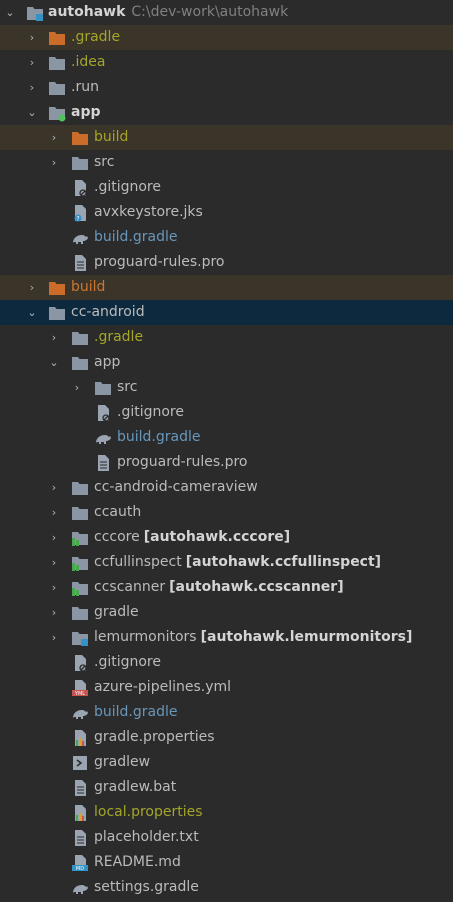 The image size is (453, 902). What do you see at coordinates (226, 387) in the screenshot?
I see `tree-row-cc-app-src: › src` at bounding box center [226, 387].